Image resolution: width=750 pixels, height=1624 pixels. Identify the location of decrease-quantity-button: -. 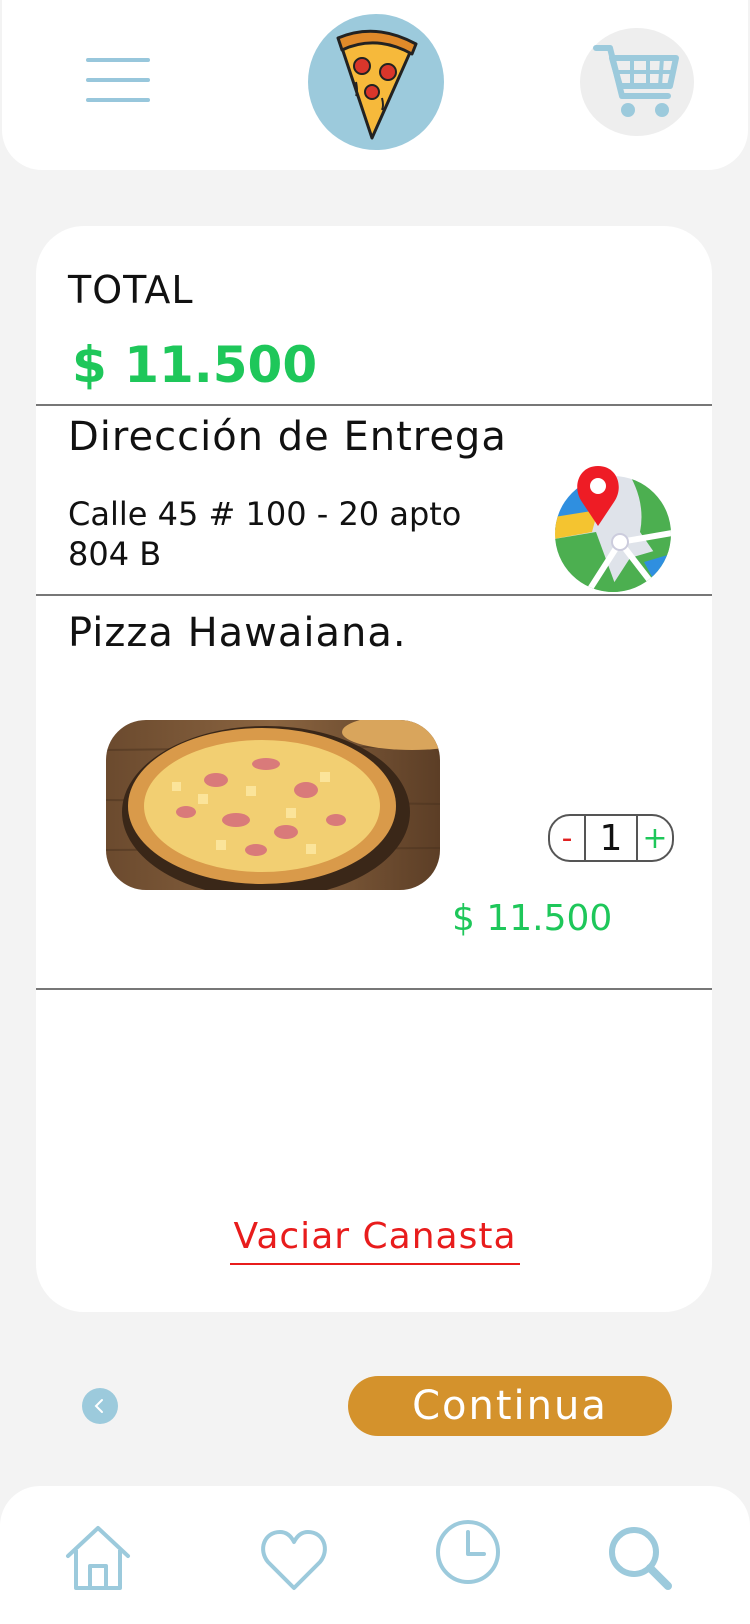
(568, 838).